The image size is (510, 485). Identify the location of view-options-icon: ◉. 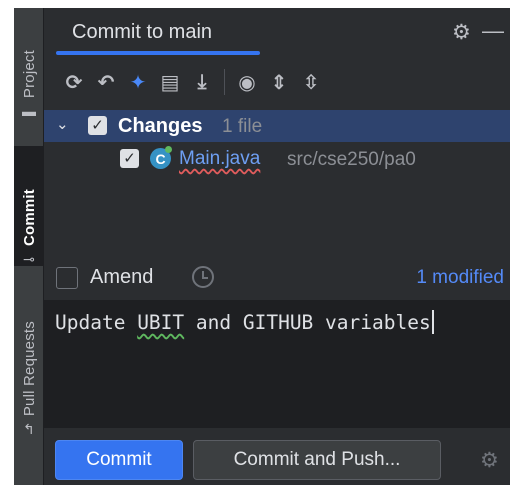
(247, 82).